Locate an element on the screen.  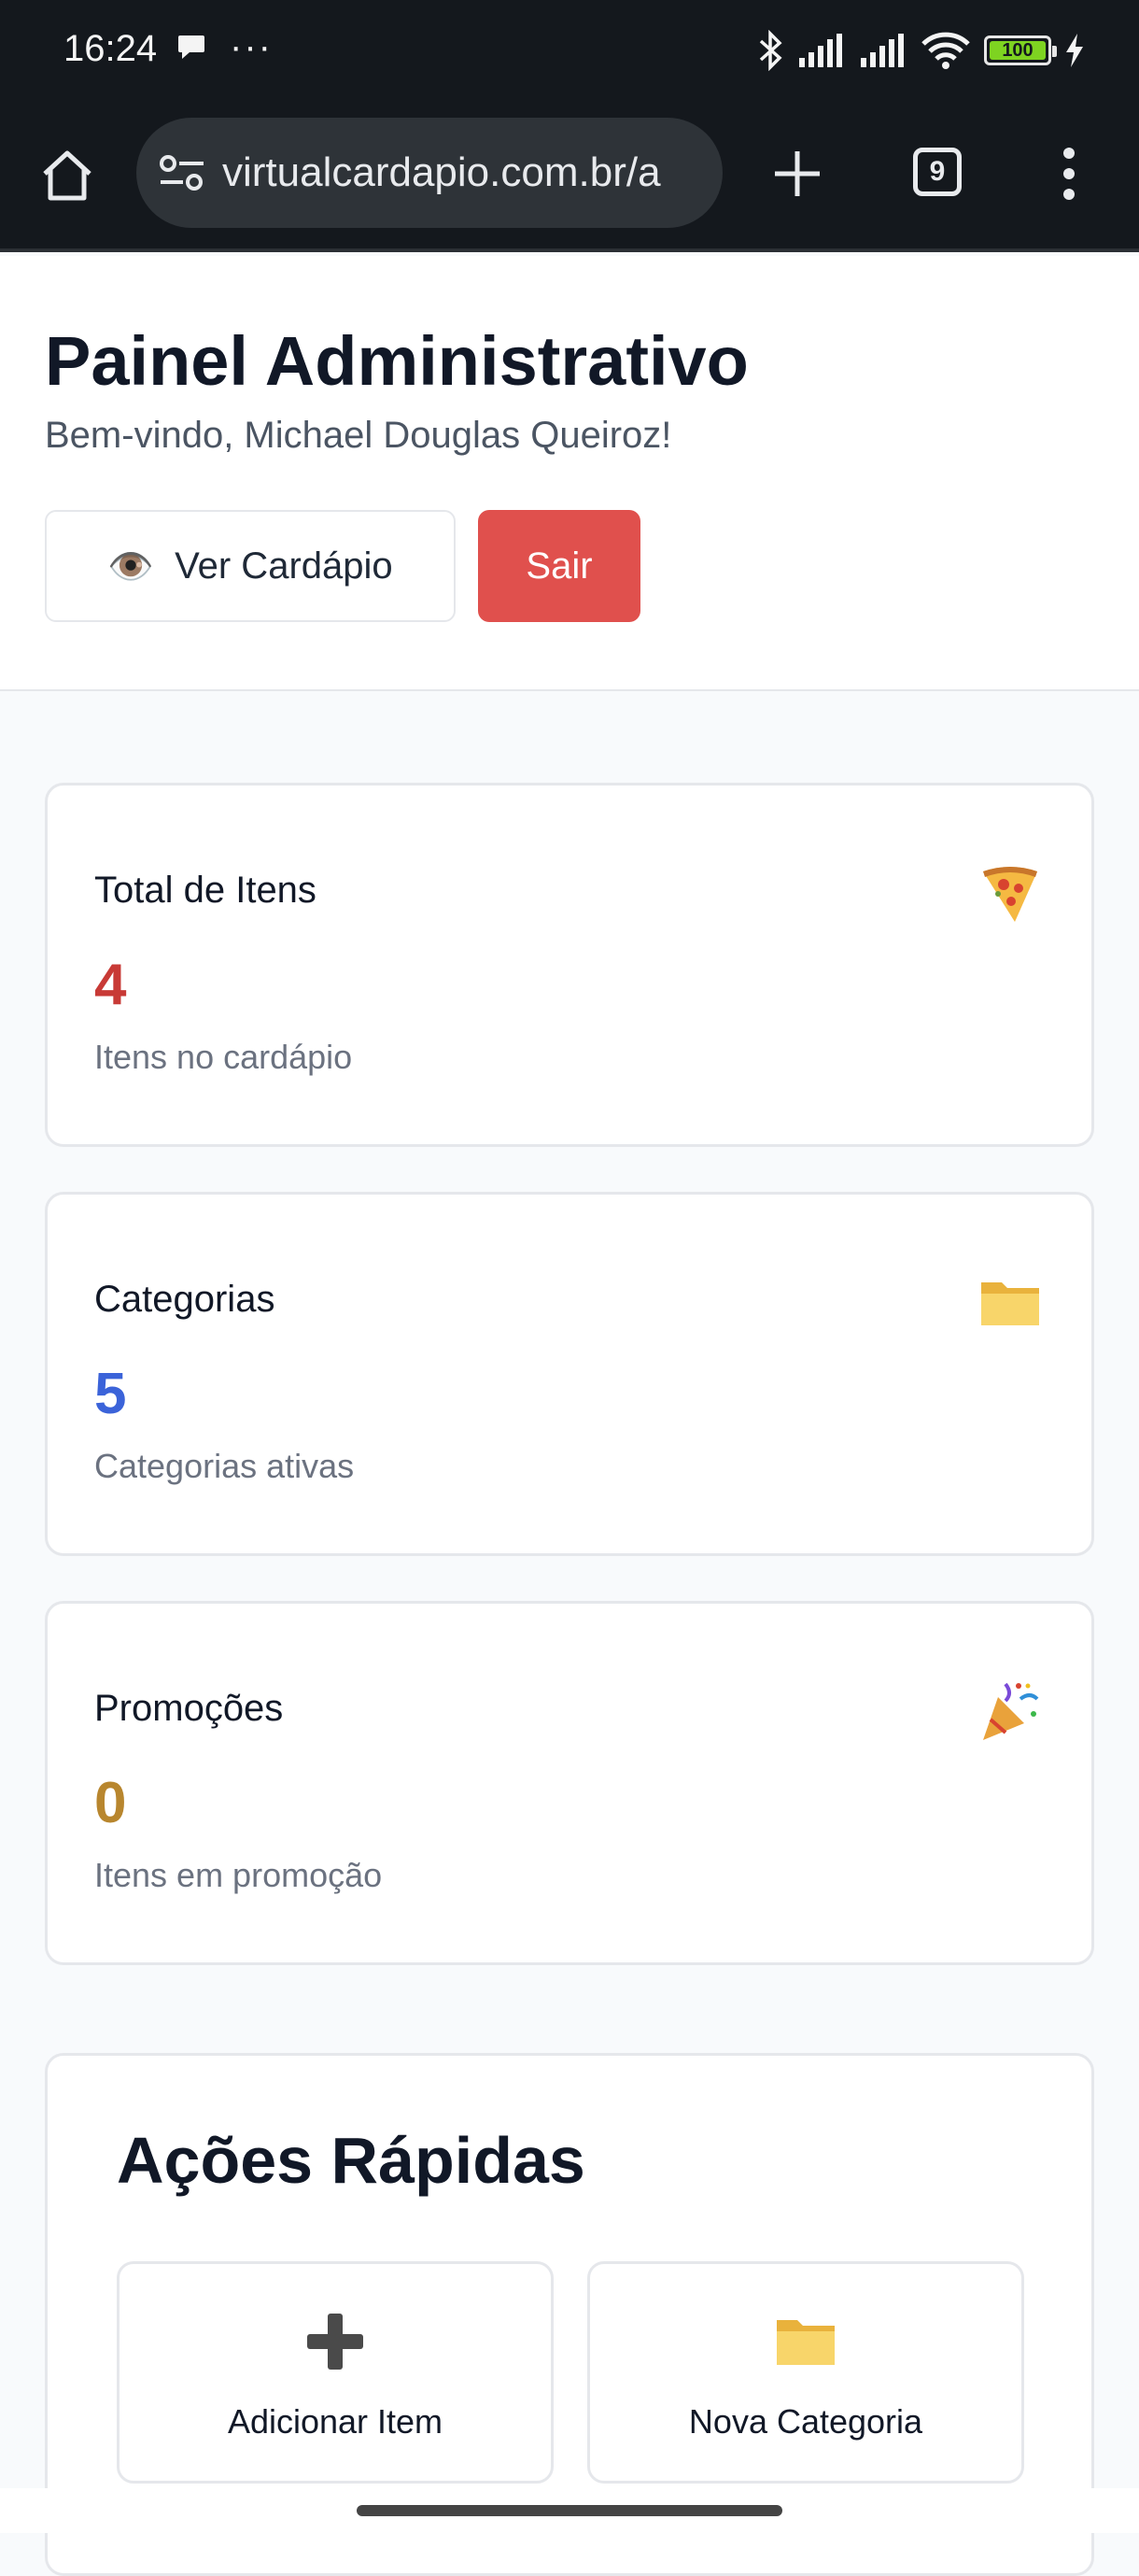
home-gesture-handle is located at coordinates (569, 2510).